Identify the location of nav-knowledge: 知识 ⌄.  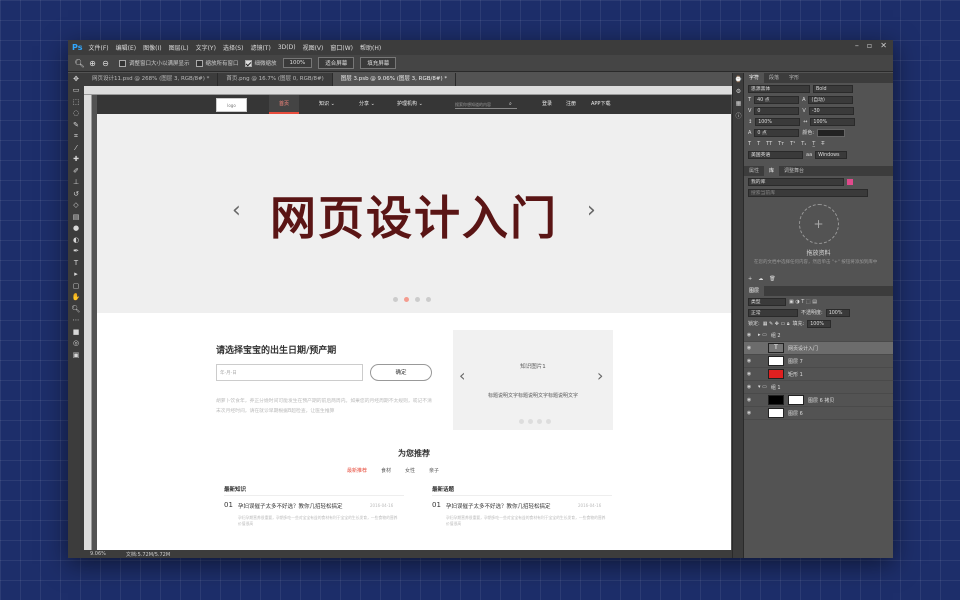
(327, 104).